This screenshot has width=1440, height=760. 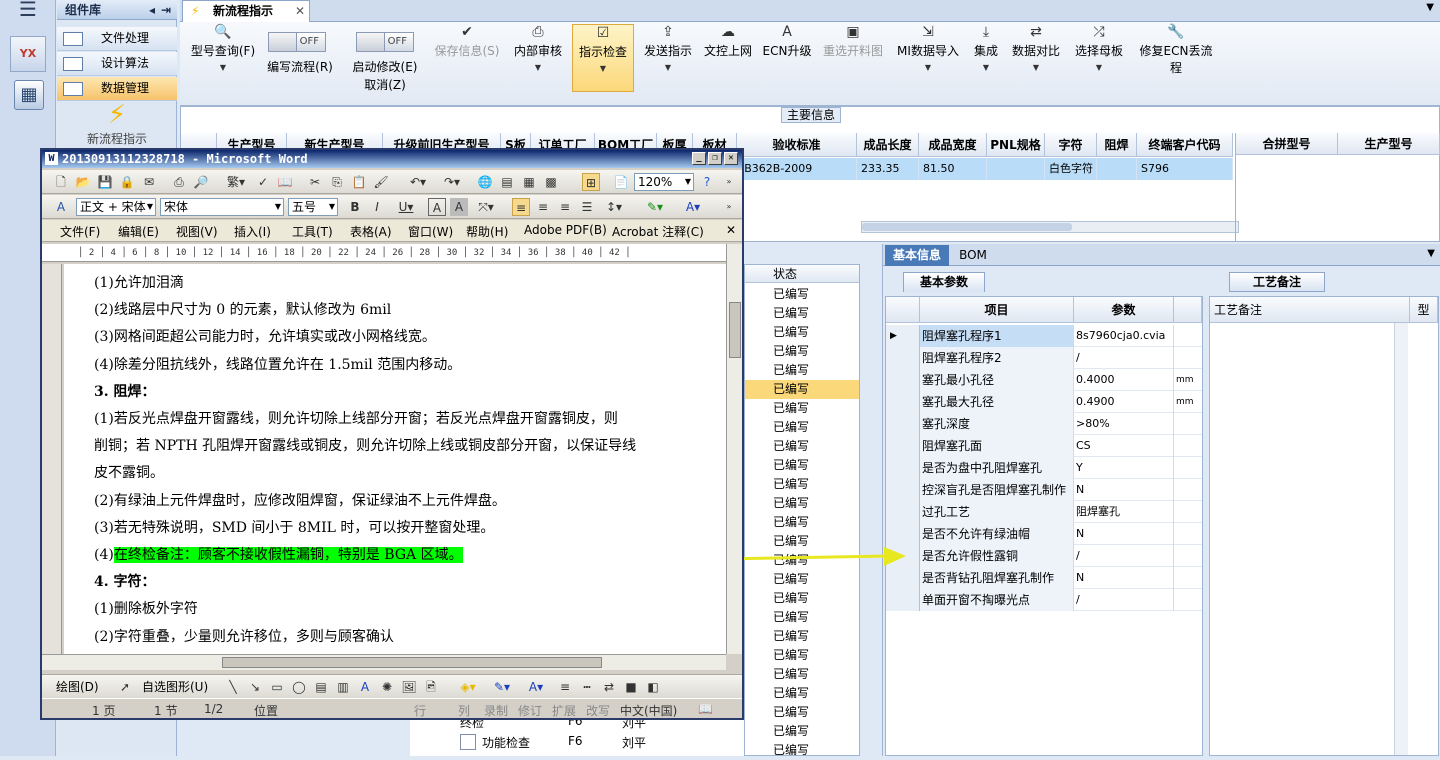 I want to click on calculator-icon: ▦, so click(x=29, y=95).